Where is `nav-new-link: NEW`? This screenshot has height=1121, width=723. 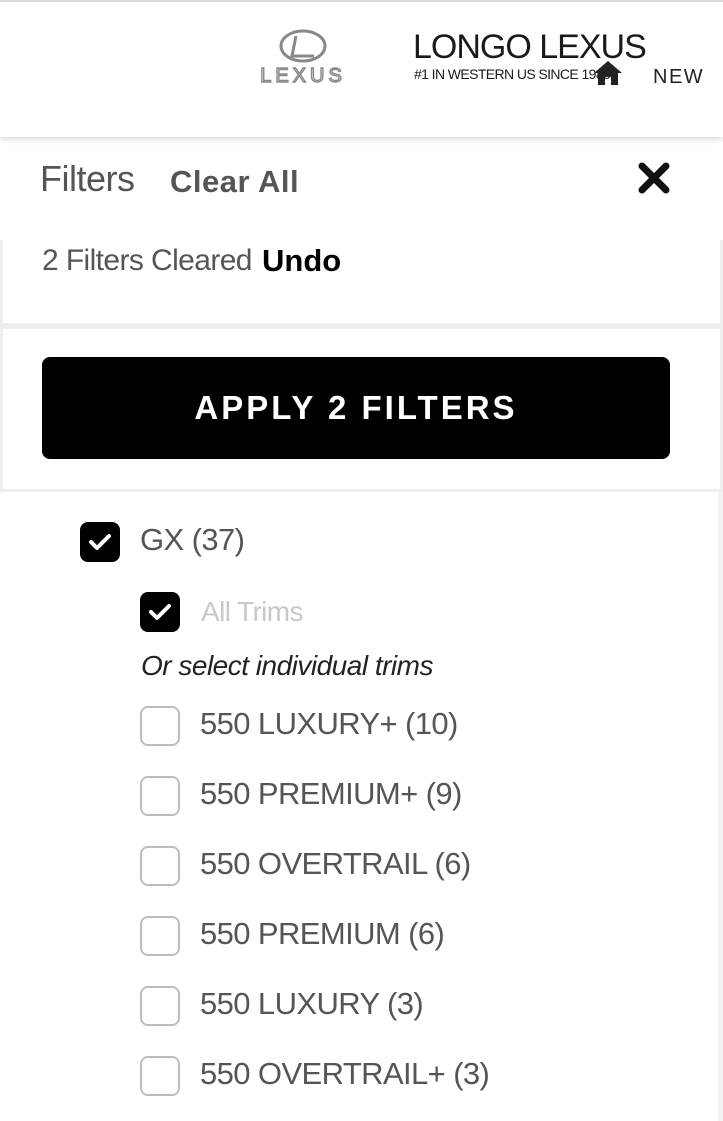
nav-new-link: NEW is located at coordinates (678, 77).